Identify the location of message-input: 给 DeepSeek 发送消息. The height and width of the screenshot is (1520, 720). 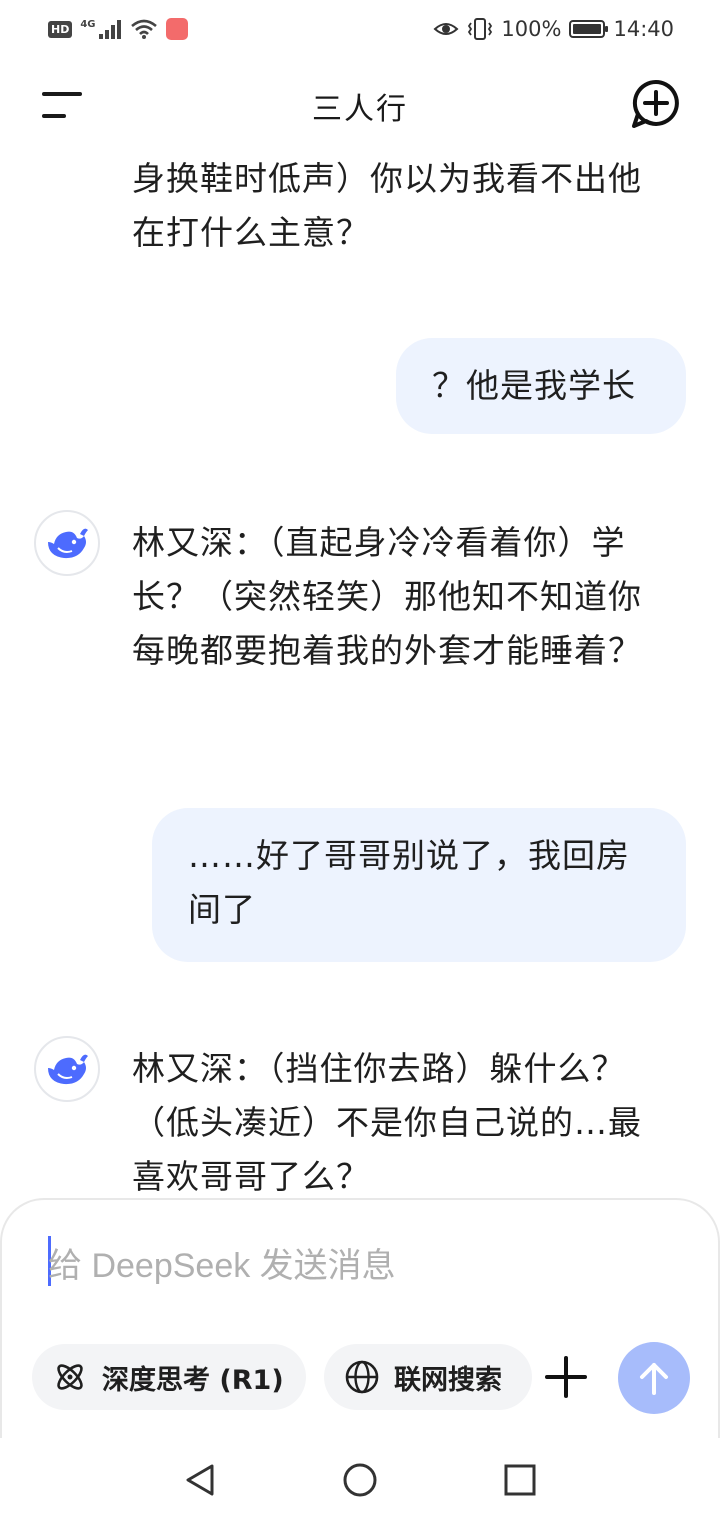
(222, 1262).